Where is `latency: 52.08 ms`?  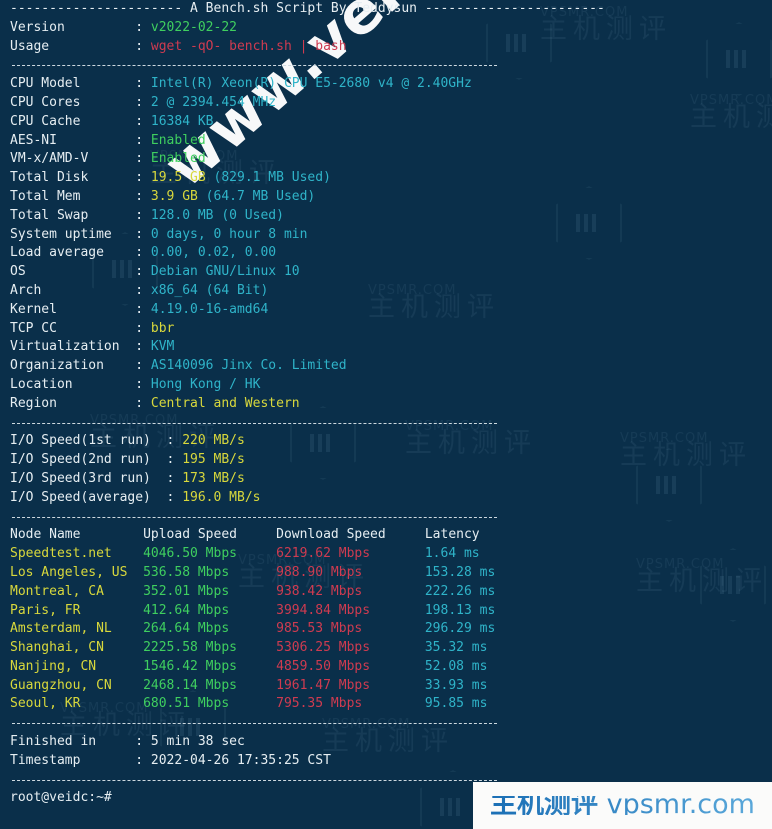
latency: 52.08 ms is located at coordinates (456, 666).